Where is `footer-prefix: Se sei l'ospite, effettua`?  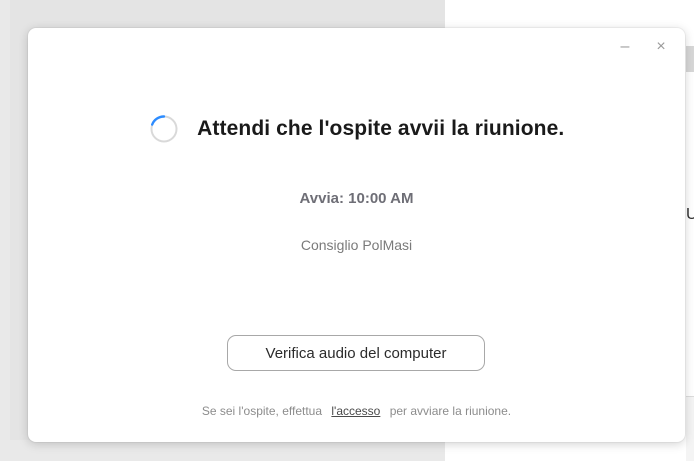
footer-prefix: Se sei l'ospite, effettua is located at coordinates (262, 411).